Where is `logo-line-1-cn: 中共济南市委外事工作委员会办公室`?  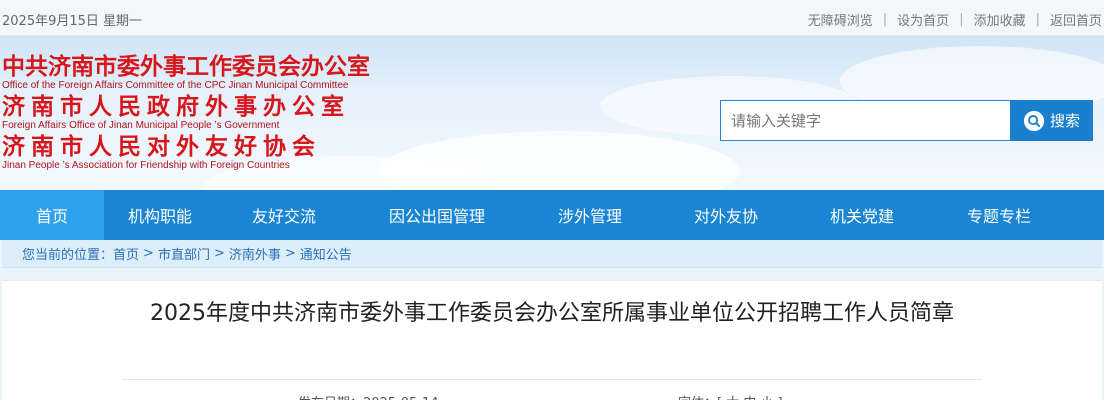 logo-line-1-cn: 中共济南市委外事工作委员会办公室 is located at coordinates (186, 67).